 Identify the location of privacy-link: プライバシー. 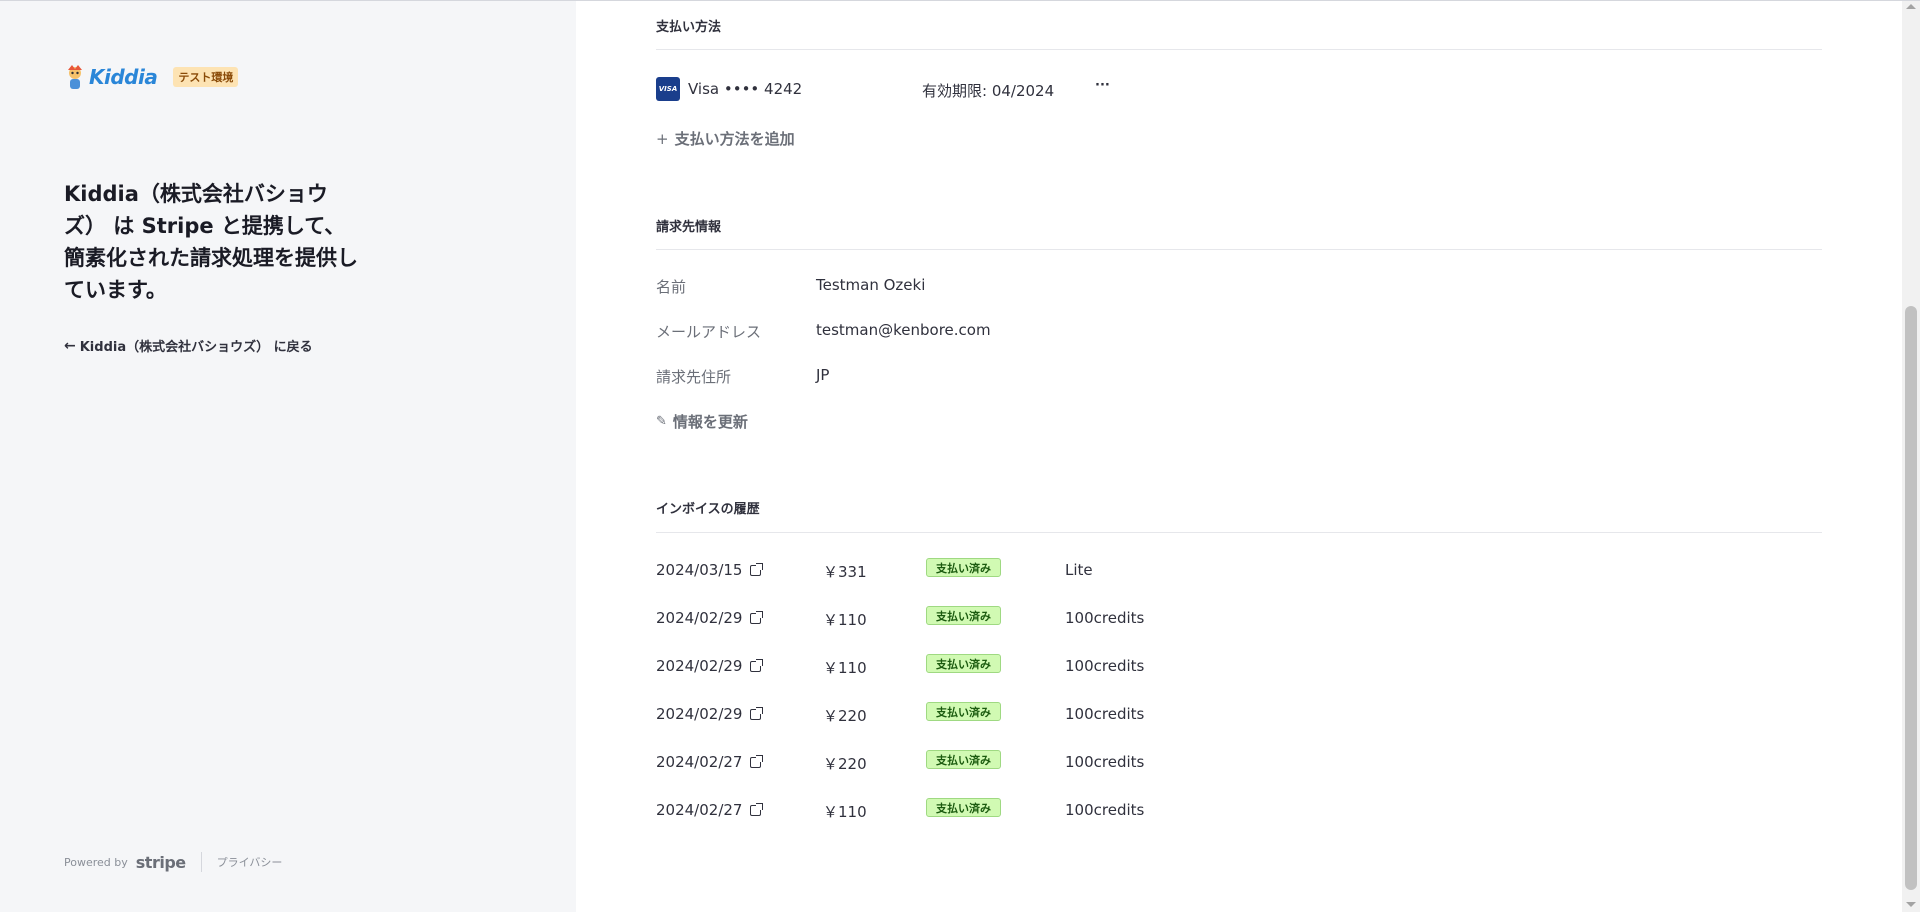
(250, 862).